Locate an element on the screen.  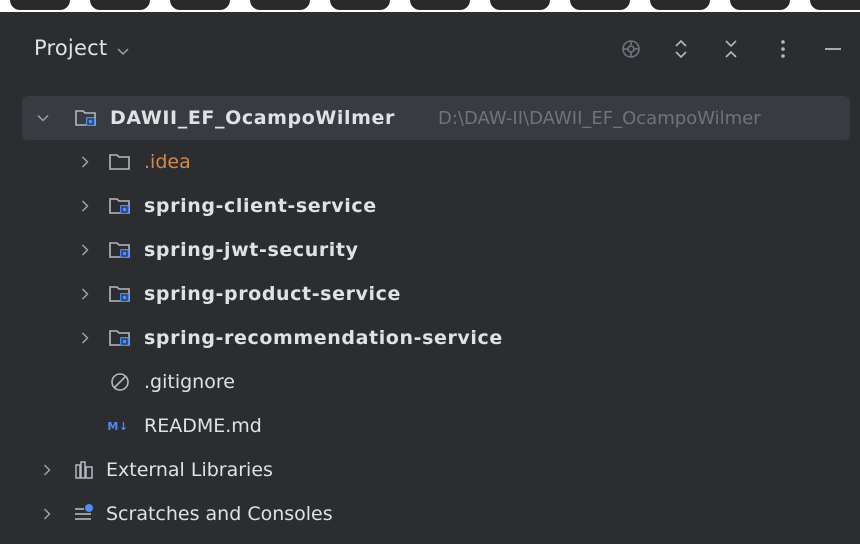
scratches-icon is located at coordinates (84, 514).